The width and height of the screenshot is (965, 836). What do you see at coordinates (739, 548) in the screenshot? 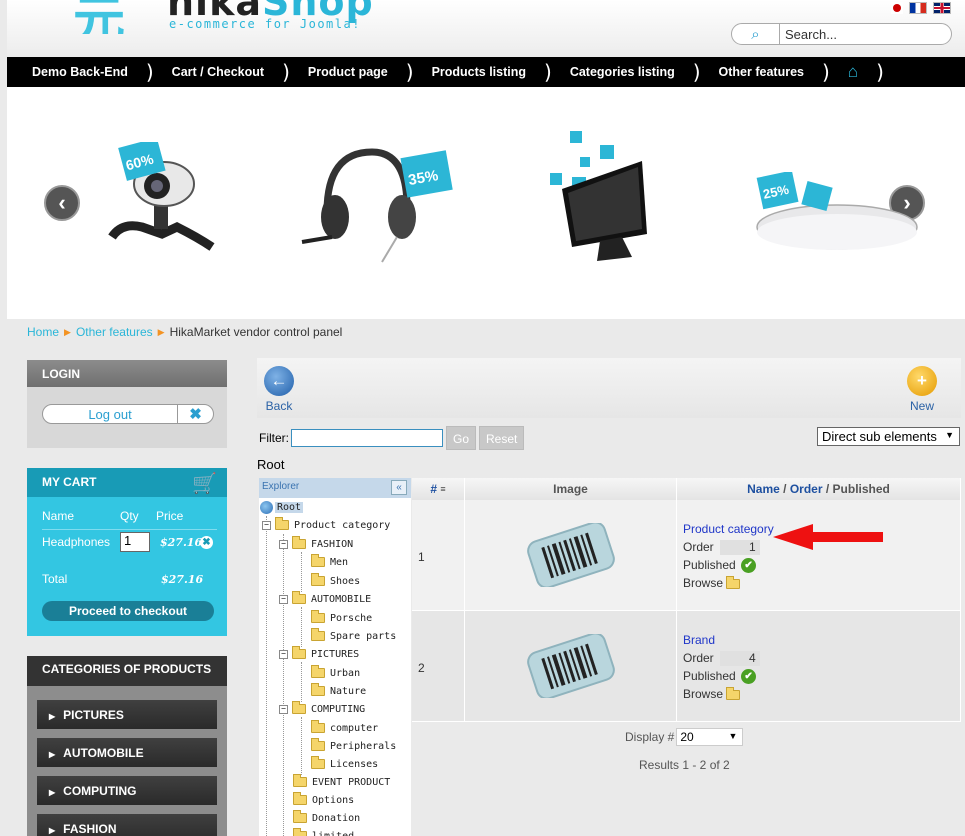
I see `order-input: 1` at bounding box center [739, 548].